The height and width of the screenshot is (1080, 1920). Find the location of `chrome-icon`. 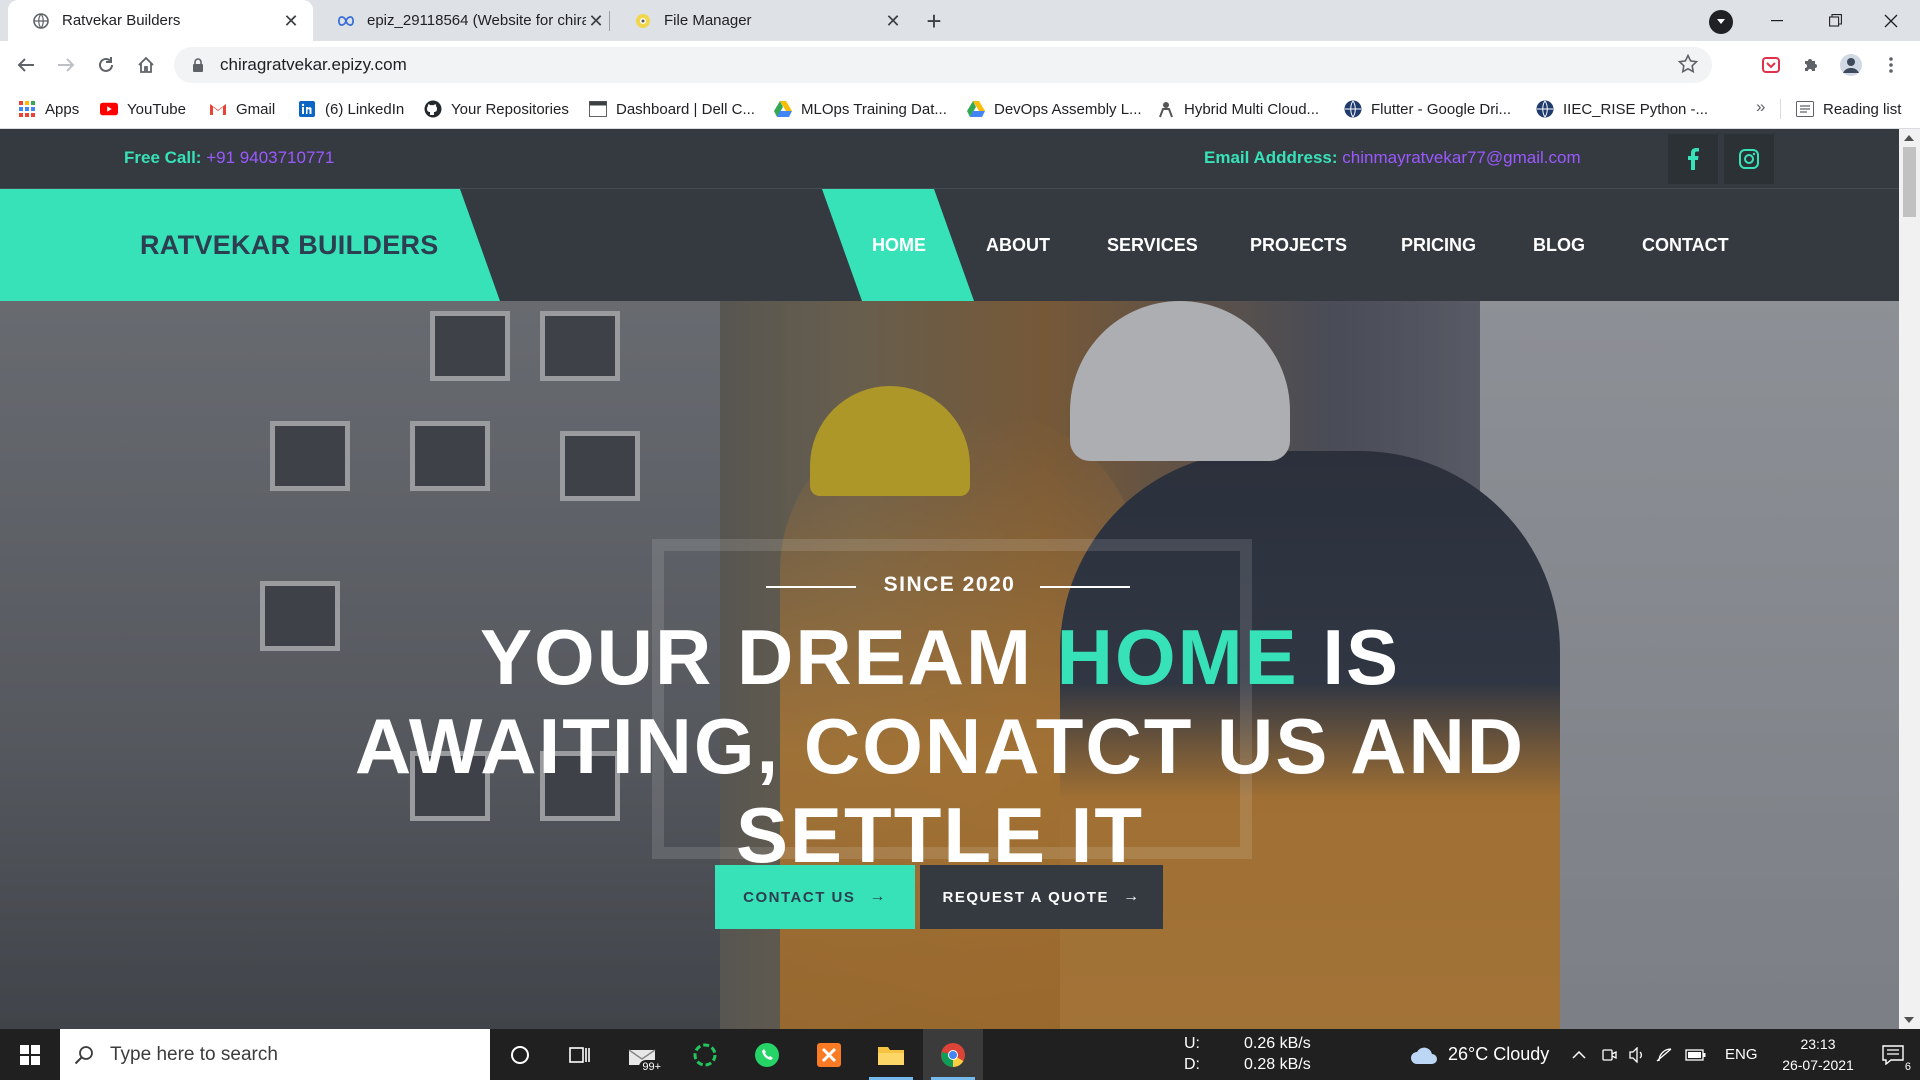

chrome-icon is located at coordinates (953, 1054).